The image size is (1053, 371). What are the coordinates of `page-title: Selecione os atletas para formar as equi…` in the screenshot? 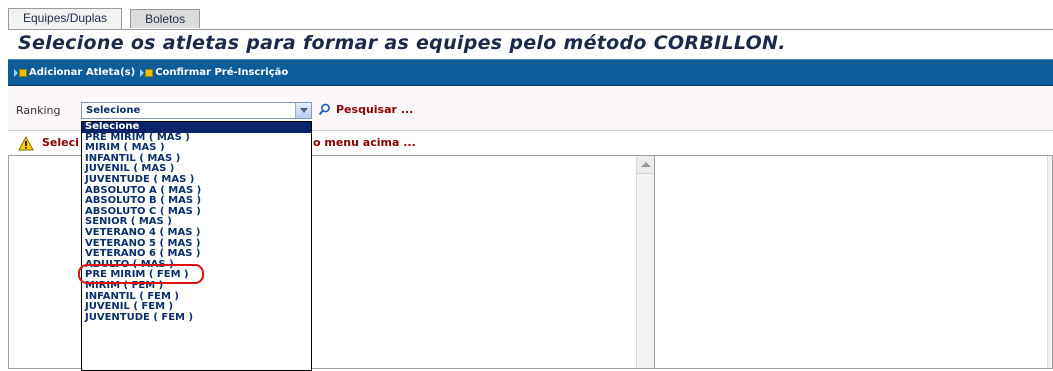 It's located at (402, 43).